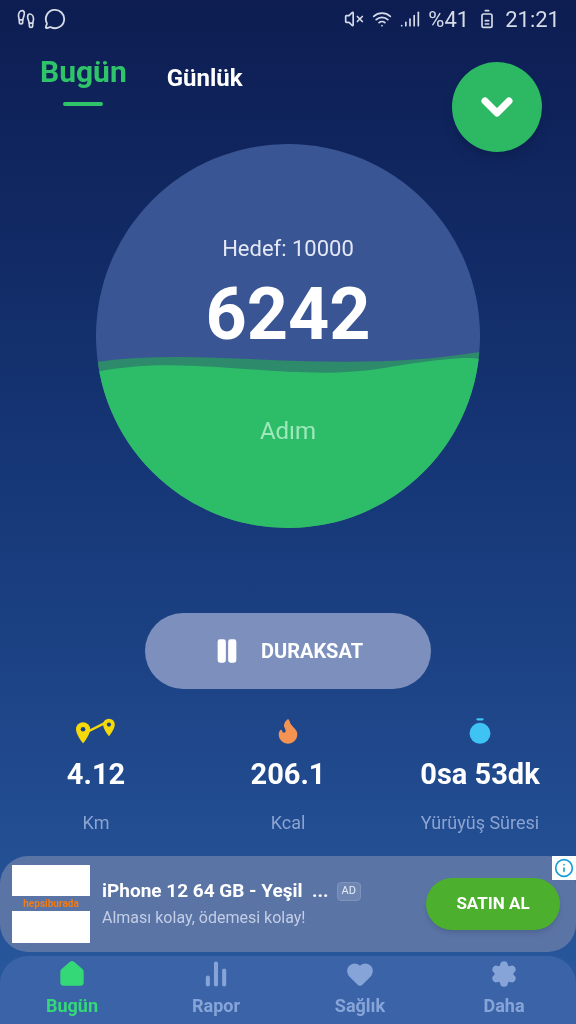 Image resolution: width=576 pixels, height=1024 pixels. What do you see at coordinates (288, 249) in the screenshot?
I see `goal-label: Hedef: 10000` at bounding box center [288, 249].